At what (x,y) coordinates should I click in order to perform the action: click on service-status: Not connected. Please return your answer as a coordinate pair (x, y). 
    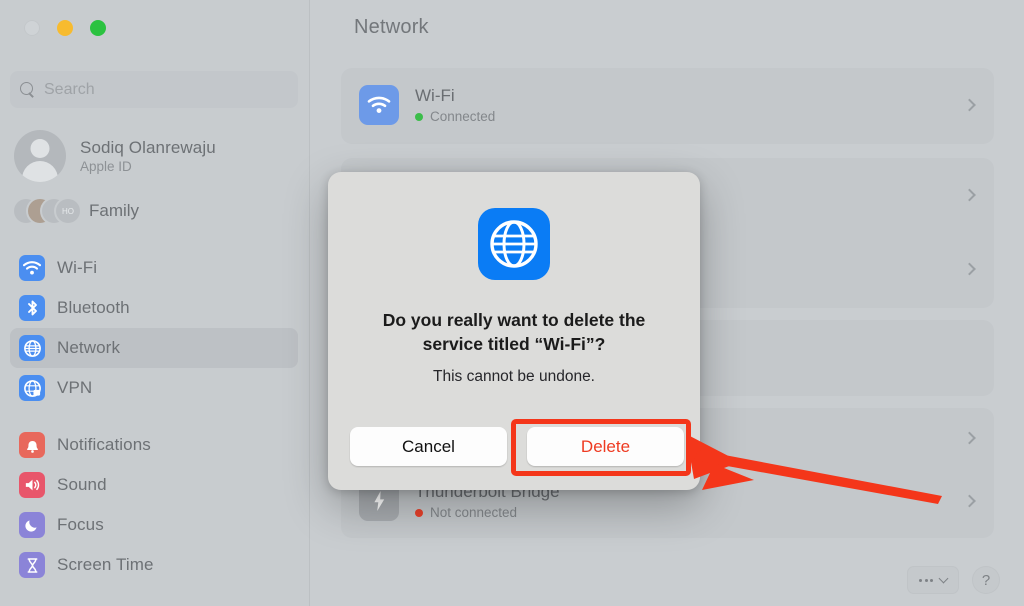
    Looking at the image, I should click on (487, 512).